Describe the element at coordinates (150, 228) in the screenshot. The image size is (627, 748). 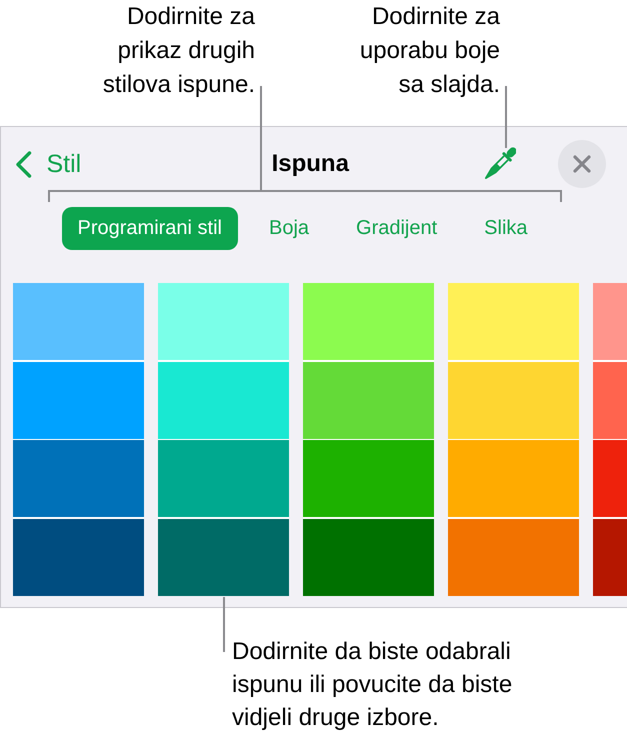
I see `fill-style-tab: Programirani stil` at that location.